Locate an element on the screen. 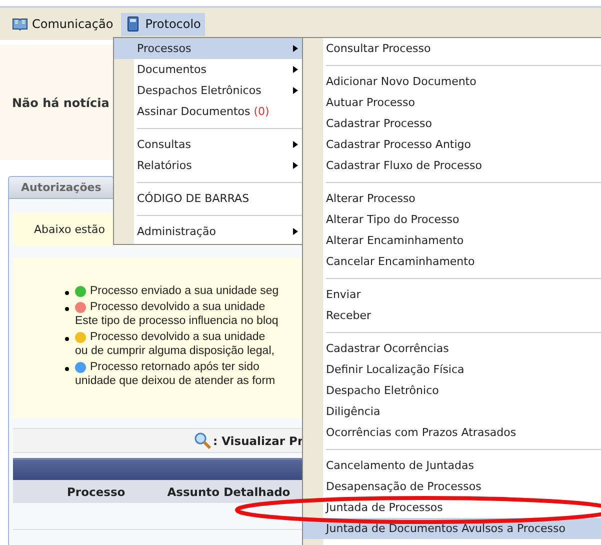  menu-item: Alterar Encaminhamento is located at coordinates (452, 240).